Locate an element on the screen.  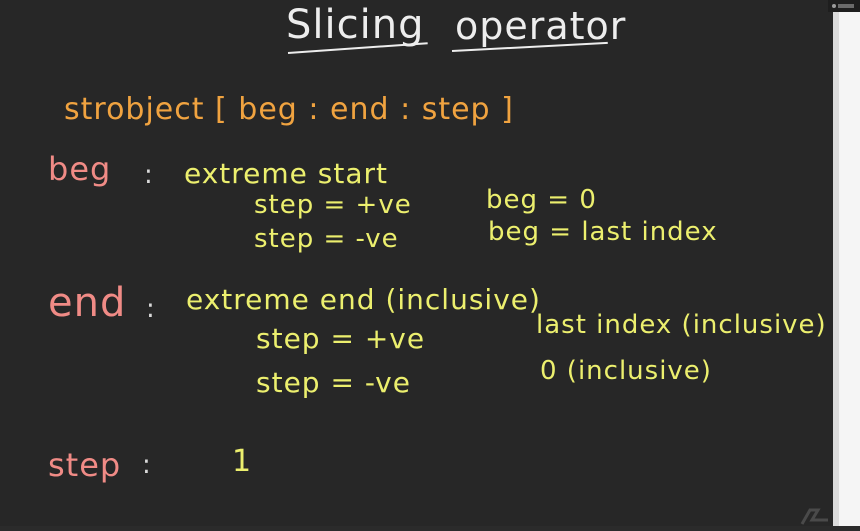
step-colon: : is located at coordinates (147, 465).